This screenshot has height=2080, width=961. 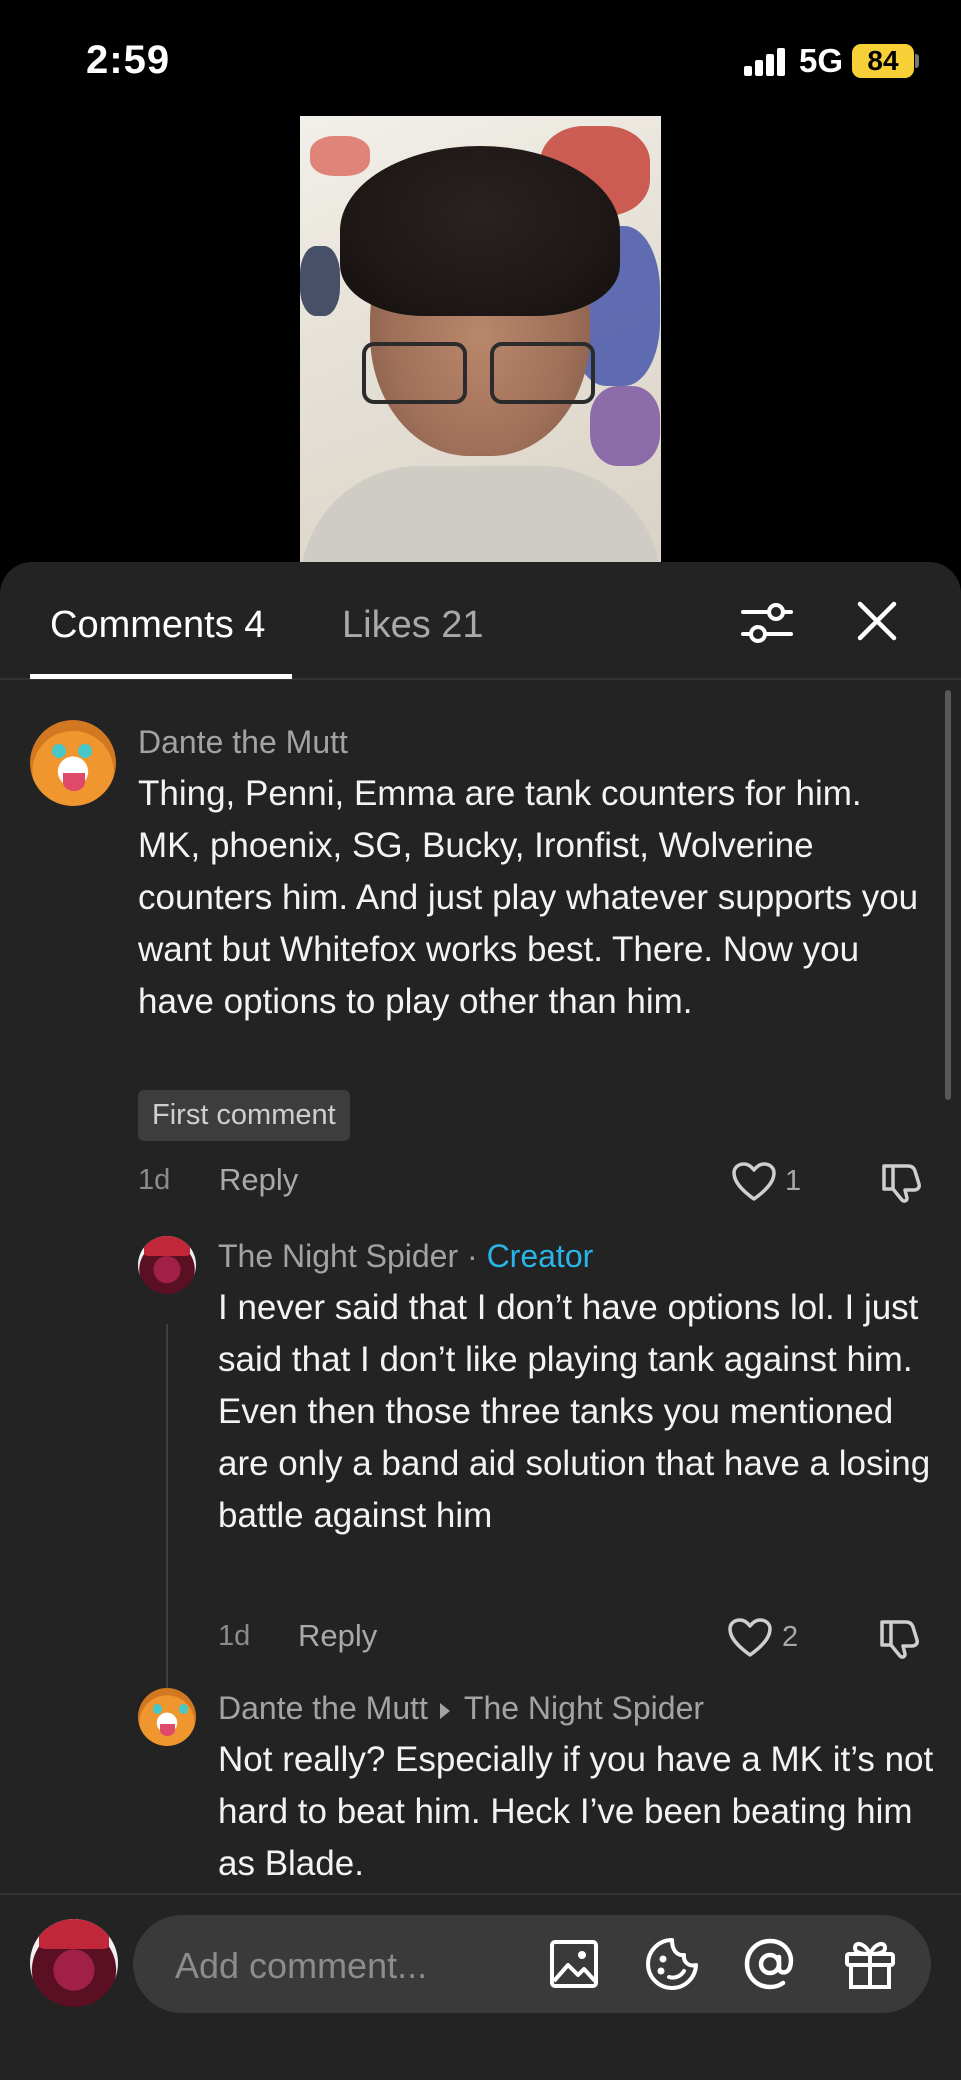 I want to click on scrollbar, so click(x=948, y=895).